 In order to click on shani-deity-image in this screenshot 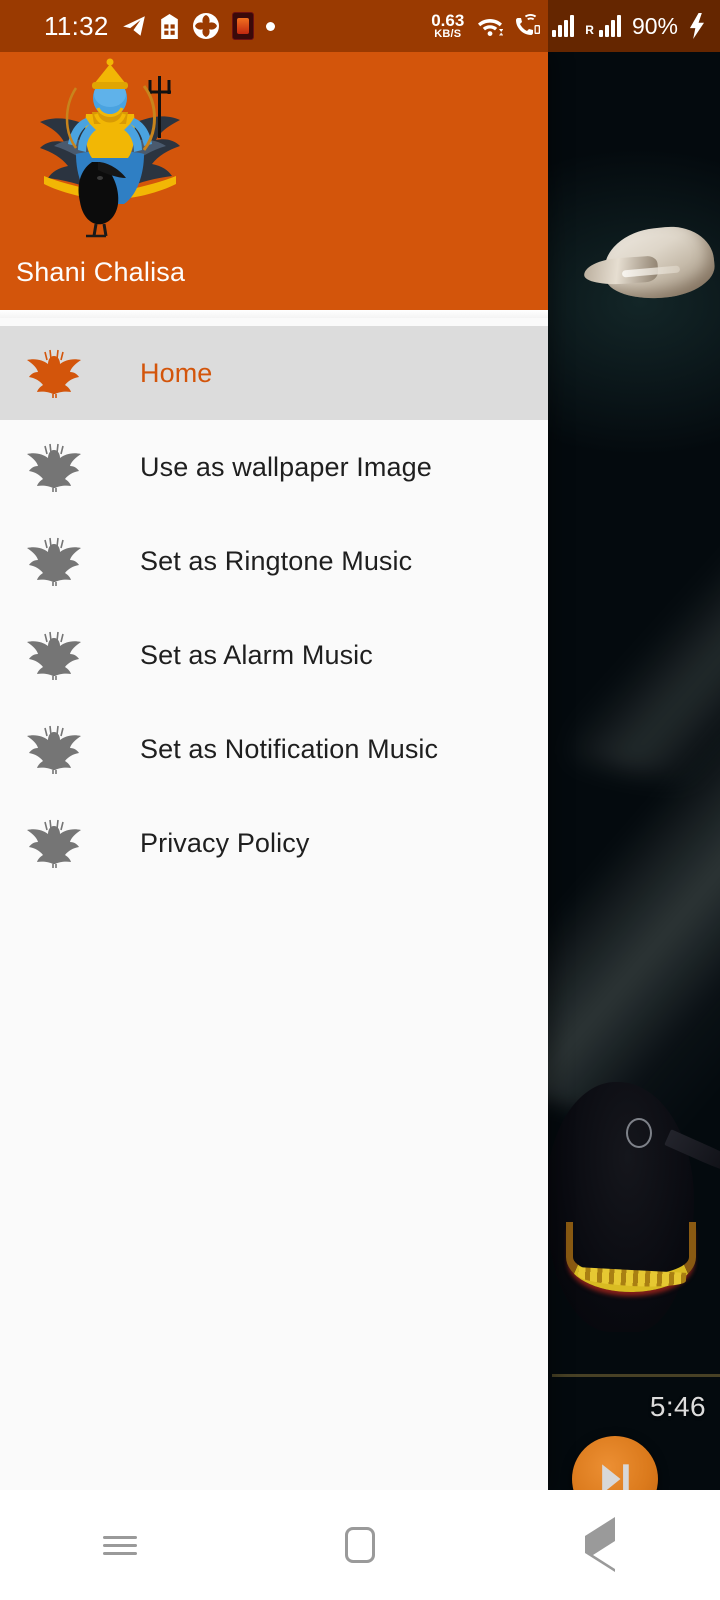, I will do `click(104, 148)`.